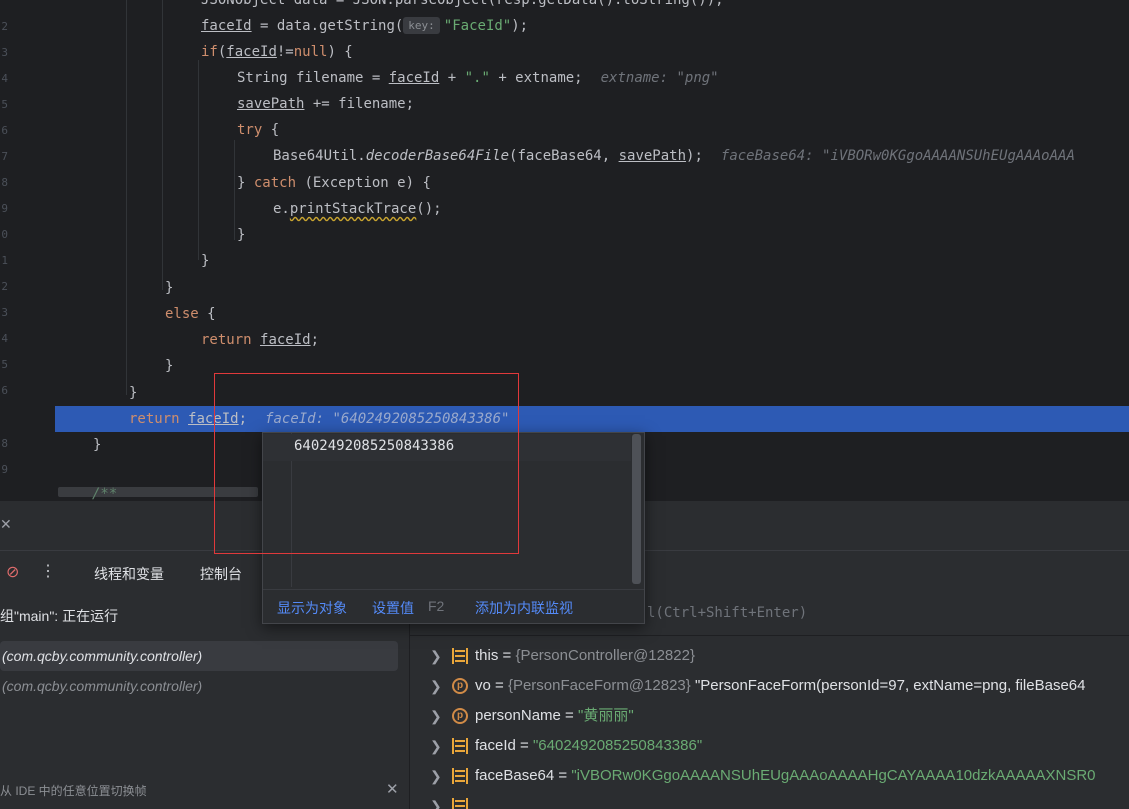 This screenshot has height=809, width=1129. What do you see at coordinates (518, 715) in the screenshot?
I see `variable-name: personName` at bounding box center [518, 715].